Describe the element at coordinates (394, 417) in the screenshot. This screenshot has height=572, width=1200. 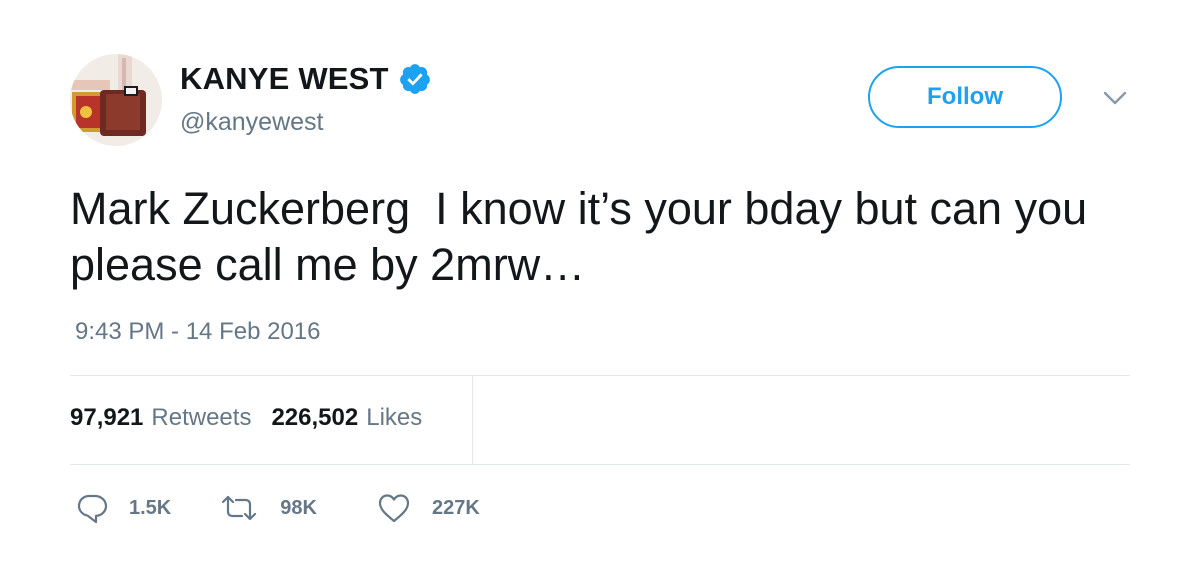
I see `likes-label: Likes` at that location.